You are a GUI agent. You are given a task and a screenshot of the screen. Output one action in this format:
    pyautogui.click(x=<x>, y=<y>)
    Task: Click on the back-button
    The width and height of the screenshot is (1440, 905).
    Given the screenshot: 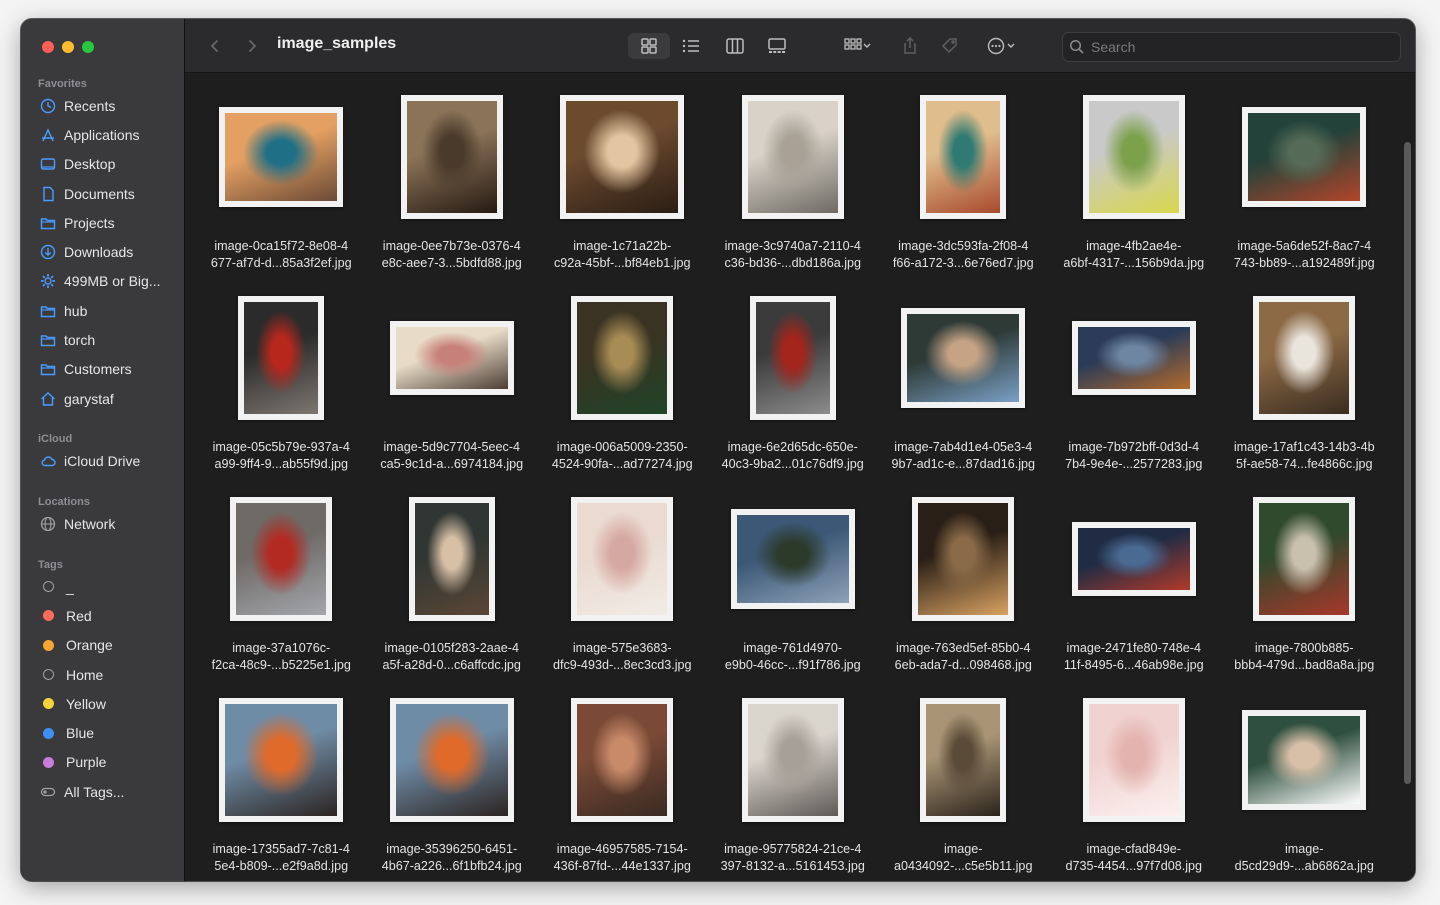 What is the action you would take?
    pyautogui.click(x=215, y=46)
    